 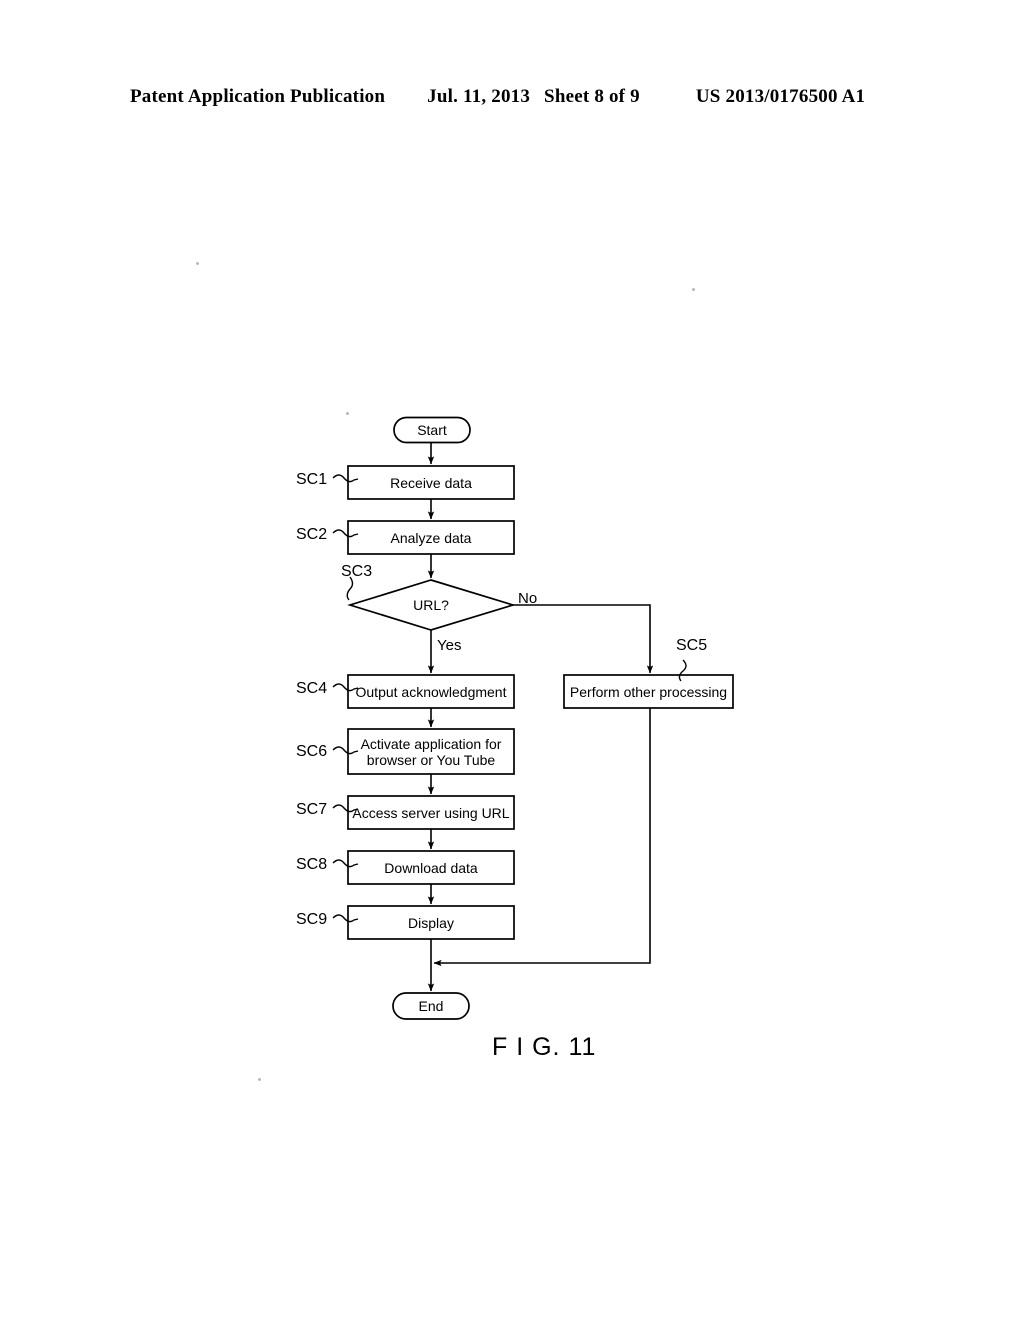 I want to click on sc6-box-shape, so click(x=431, y=751).